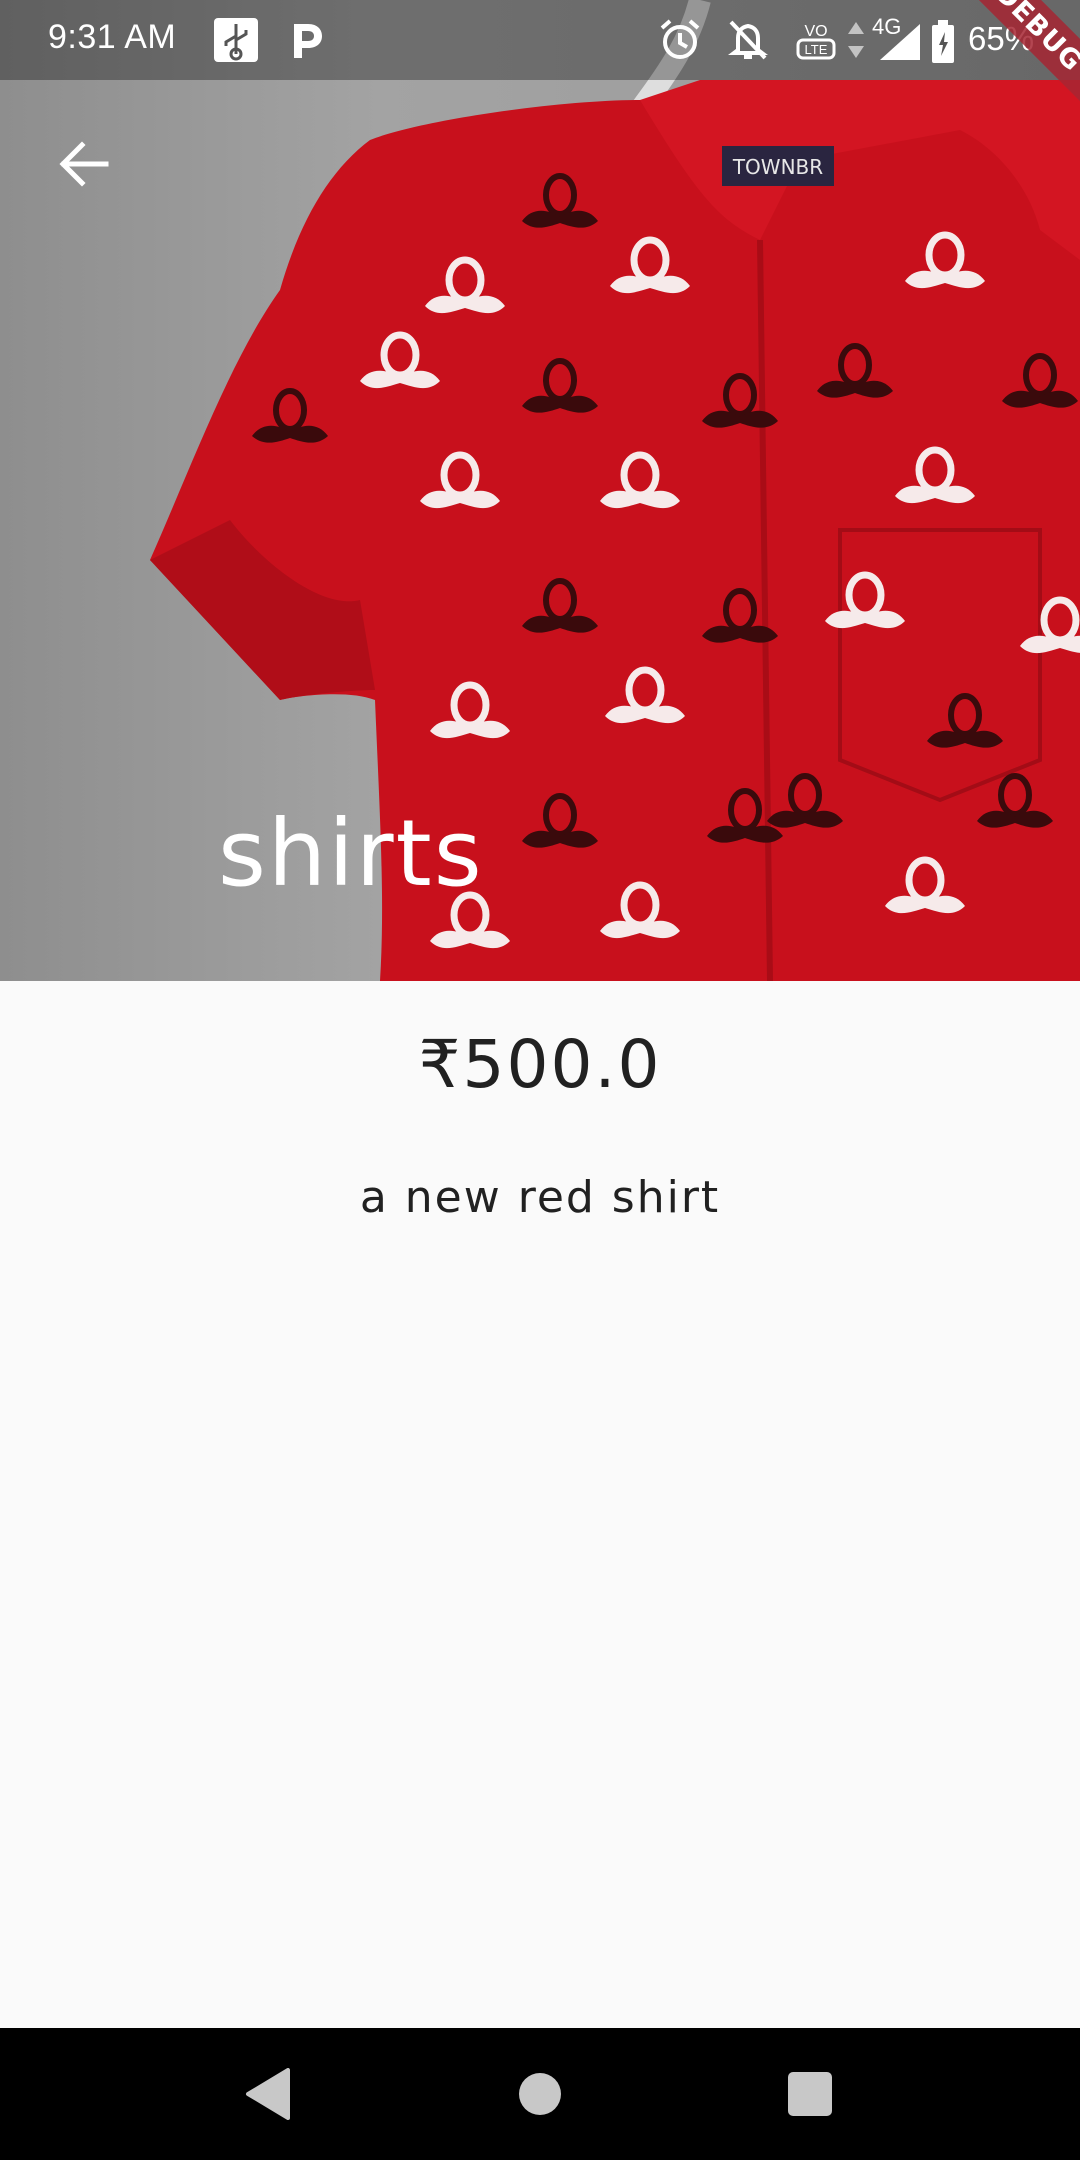 This screenshot has height=2160, width=1080. What do you see at coordinates (900, 42) in the screenshot?
I see `signal-icon` at bounding box center [900, 42].